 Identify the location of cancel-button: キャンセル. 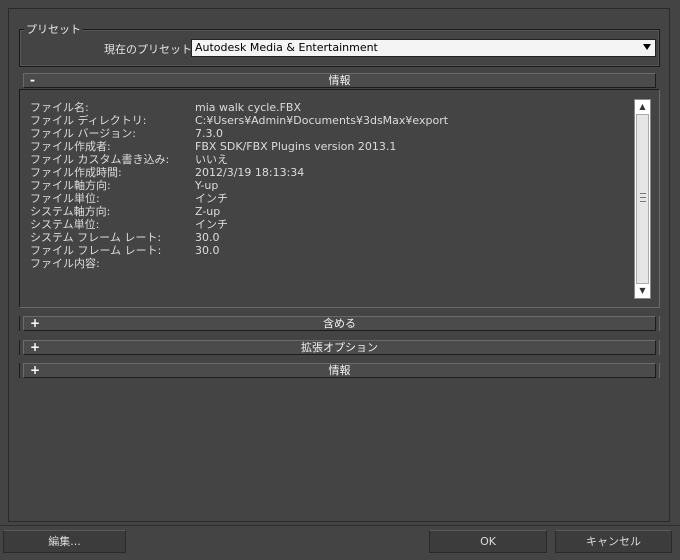
(613, 541).